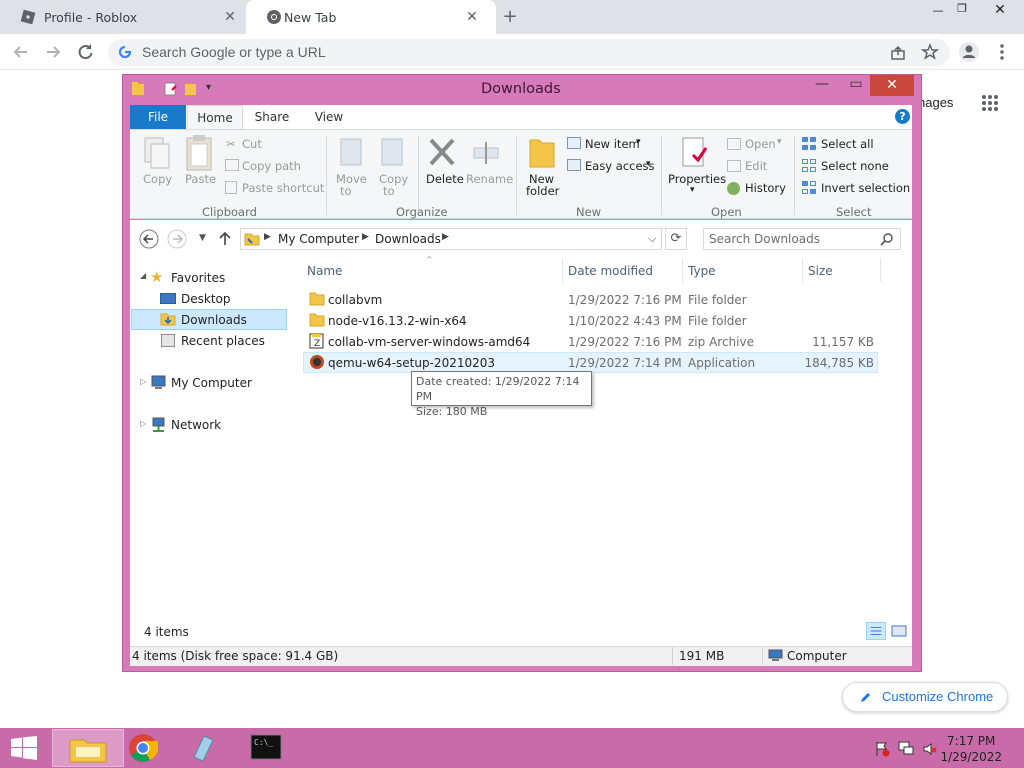 This screenshot has height=768, width=1024. Describe the element at coordinates (906, 749) in the screenshot. I see `network-tray-icon` at that location.